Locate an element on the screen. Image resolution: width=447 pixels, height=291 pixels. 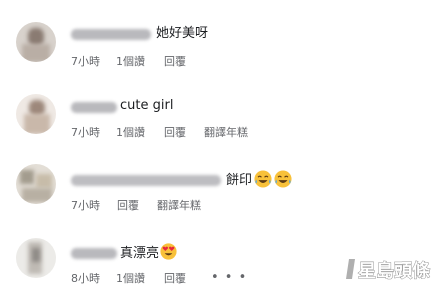
svg-text: 星島頭條 is located at coordinates (394, 271).